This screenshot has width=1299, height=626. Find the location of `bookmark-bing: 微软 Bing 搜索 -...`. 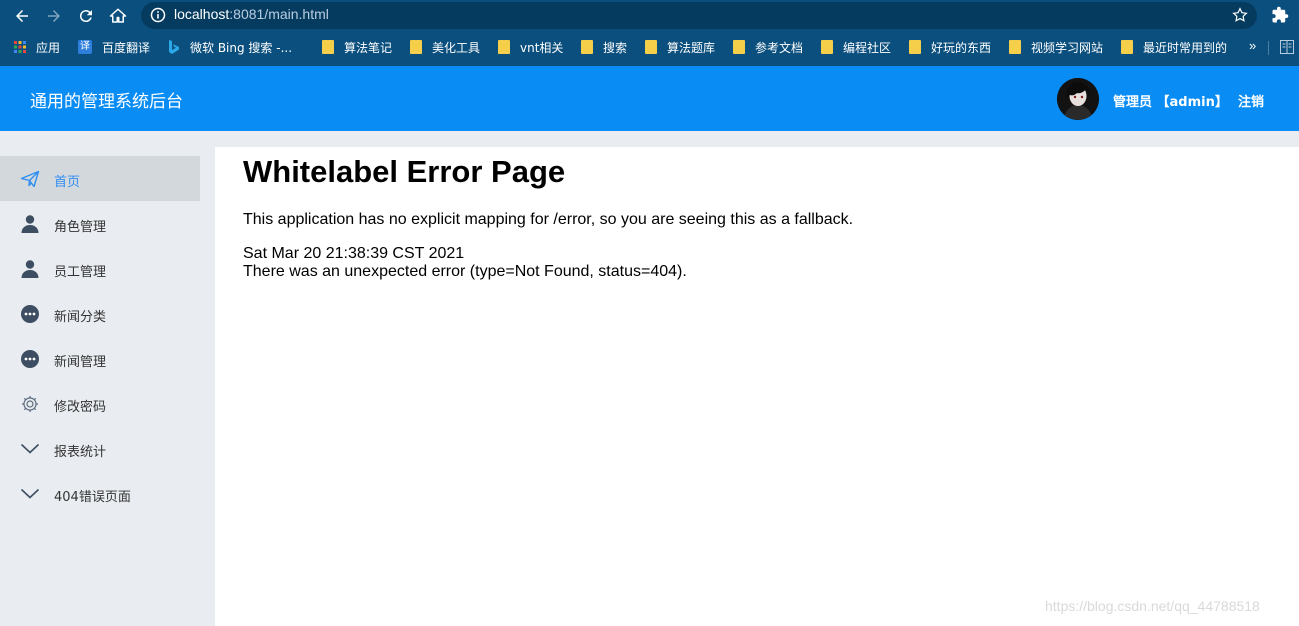

bookmark-bing: 微软 Bing 搜索 -... is located at coordinates (230, 47).